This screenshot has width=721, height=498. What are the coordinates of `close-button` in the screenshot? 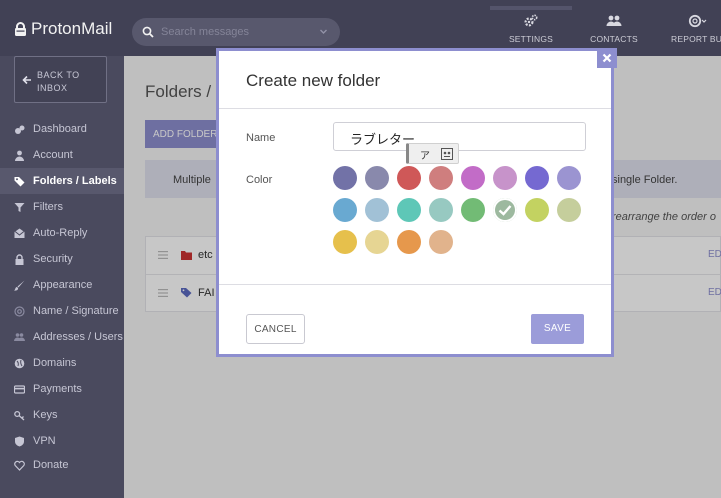 It's located at (607, 58).